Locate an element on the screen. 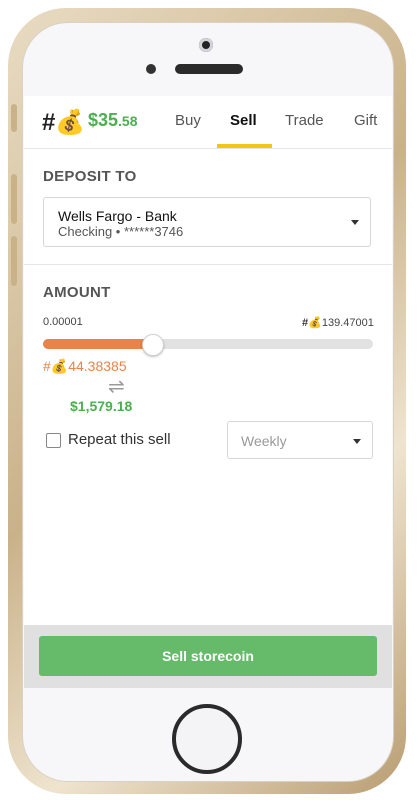  usd-amount: $1,579.18 is located at coordinates (101, 406).